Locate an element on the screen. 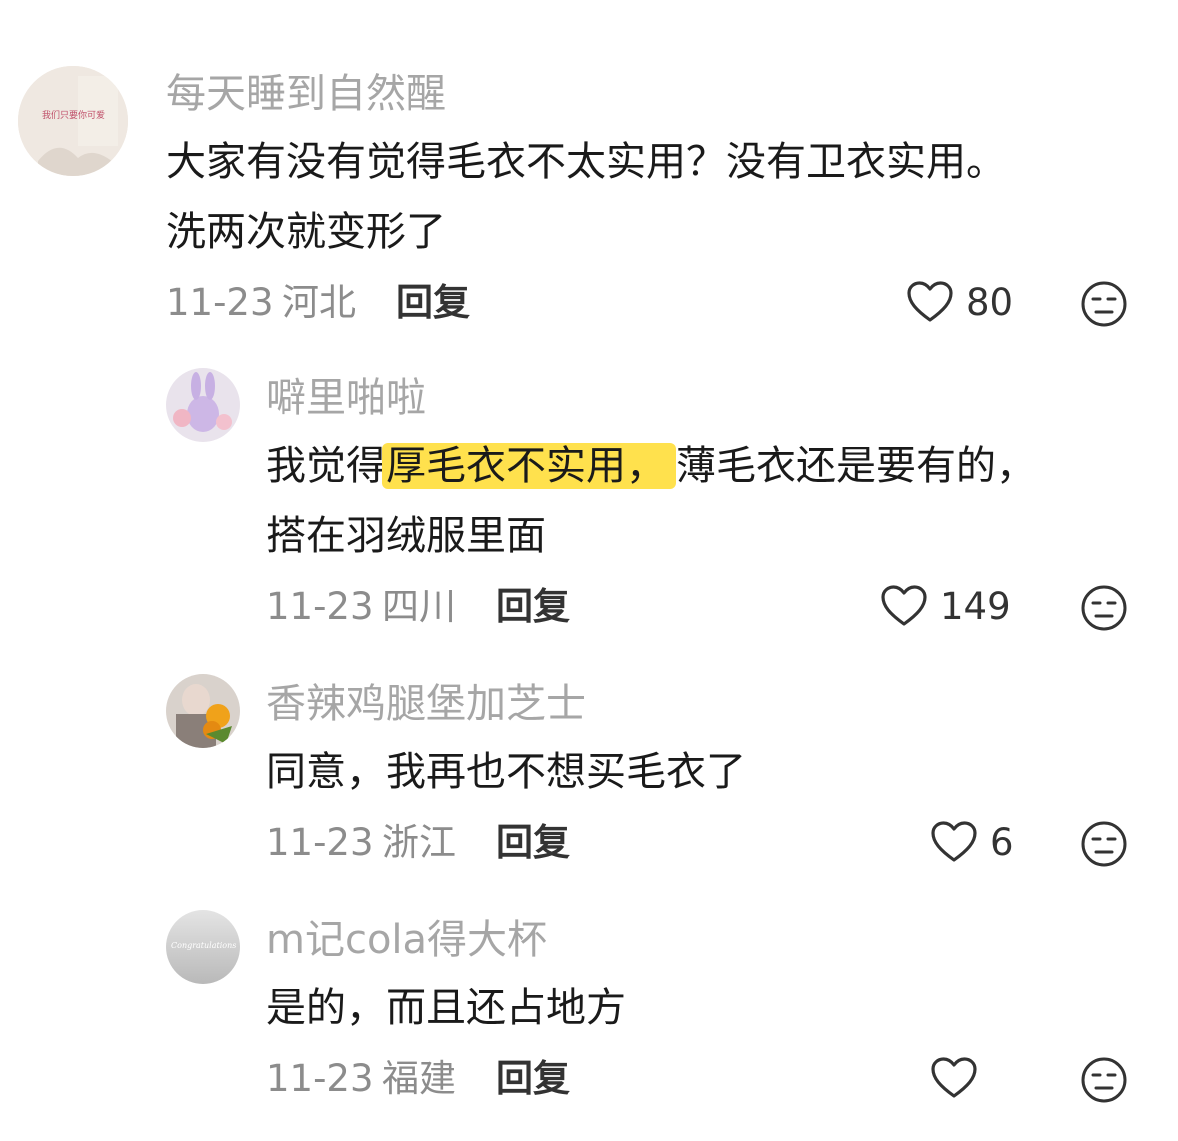  avatar-text: 我们只要你可爱 is located at coordinates (74, 116).